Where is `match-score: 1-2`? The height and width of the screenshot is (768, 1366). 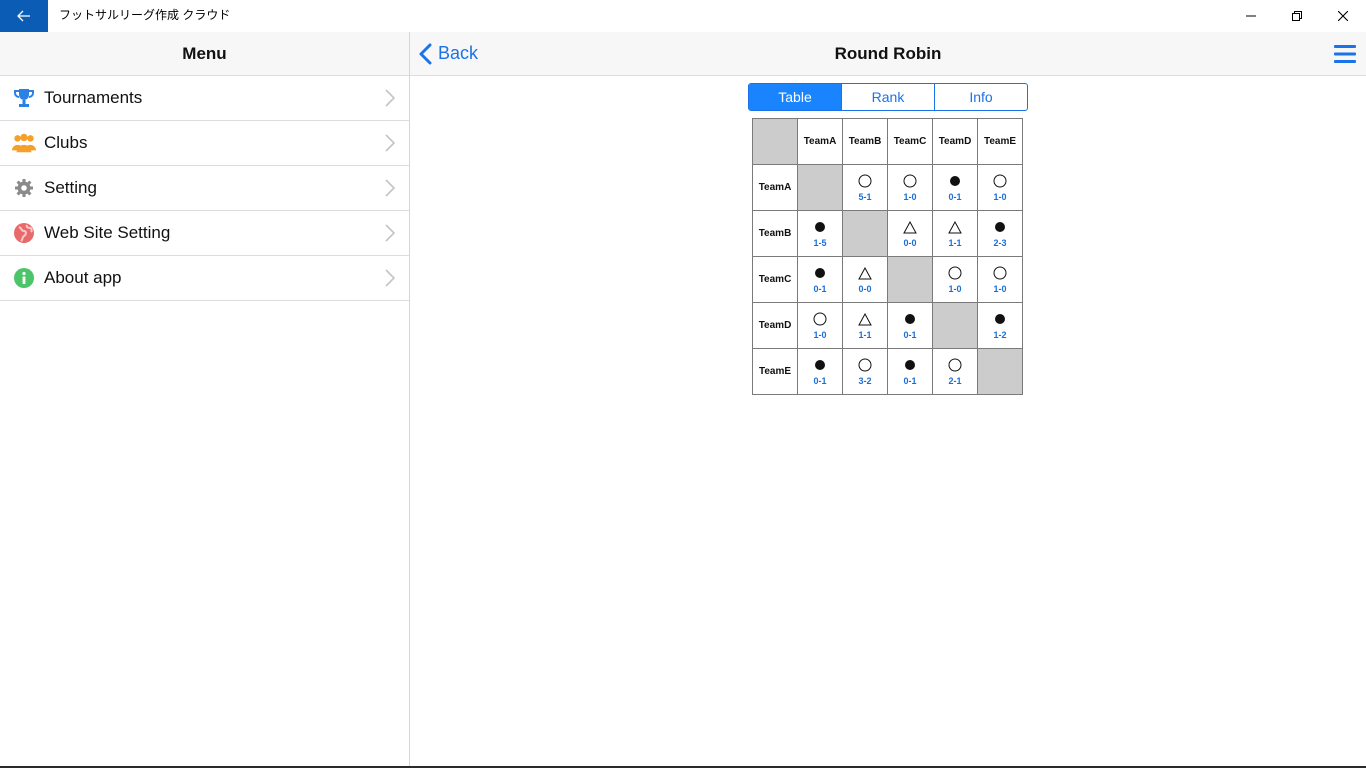
match-score: 1-2 is located at coordinates (1000, 335).